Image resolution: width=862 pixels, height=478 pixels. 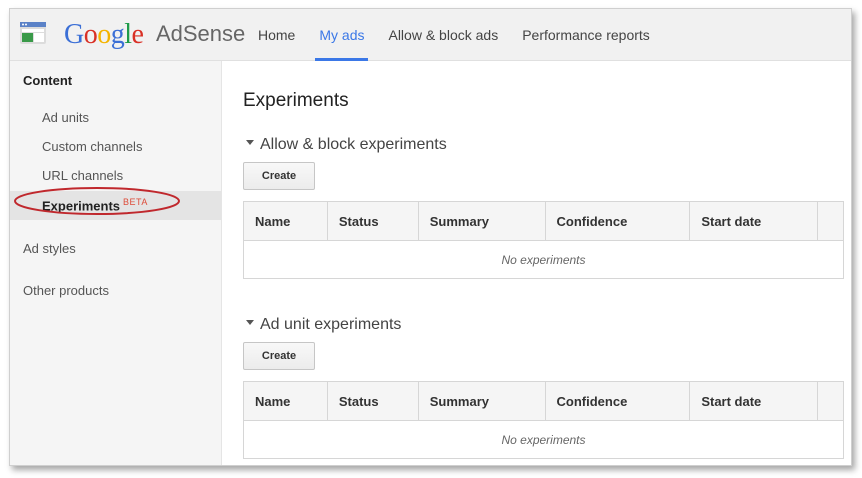 I want to click on sidebar-item-experiments: Experiments BETA, so click(x=95, y=205).